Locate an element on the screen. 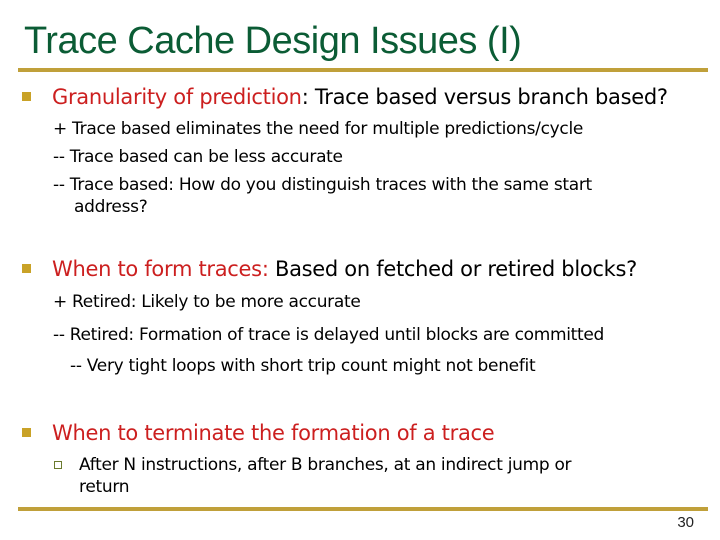 Image resolution: width=720 pixels, height=540 pixels. section-heading-text: : Trace based versus branch based? is located at coordinates (484, 97).